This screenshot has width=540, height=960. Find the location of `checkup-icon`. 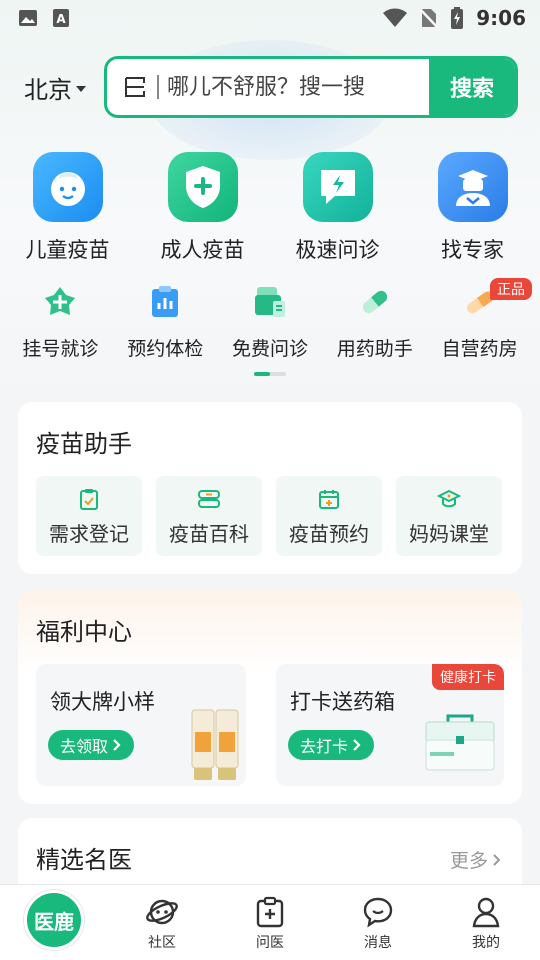

checkup-icon is located at coordinates (165, 302).